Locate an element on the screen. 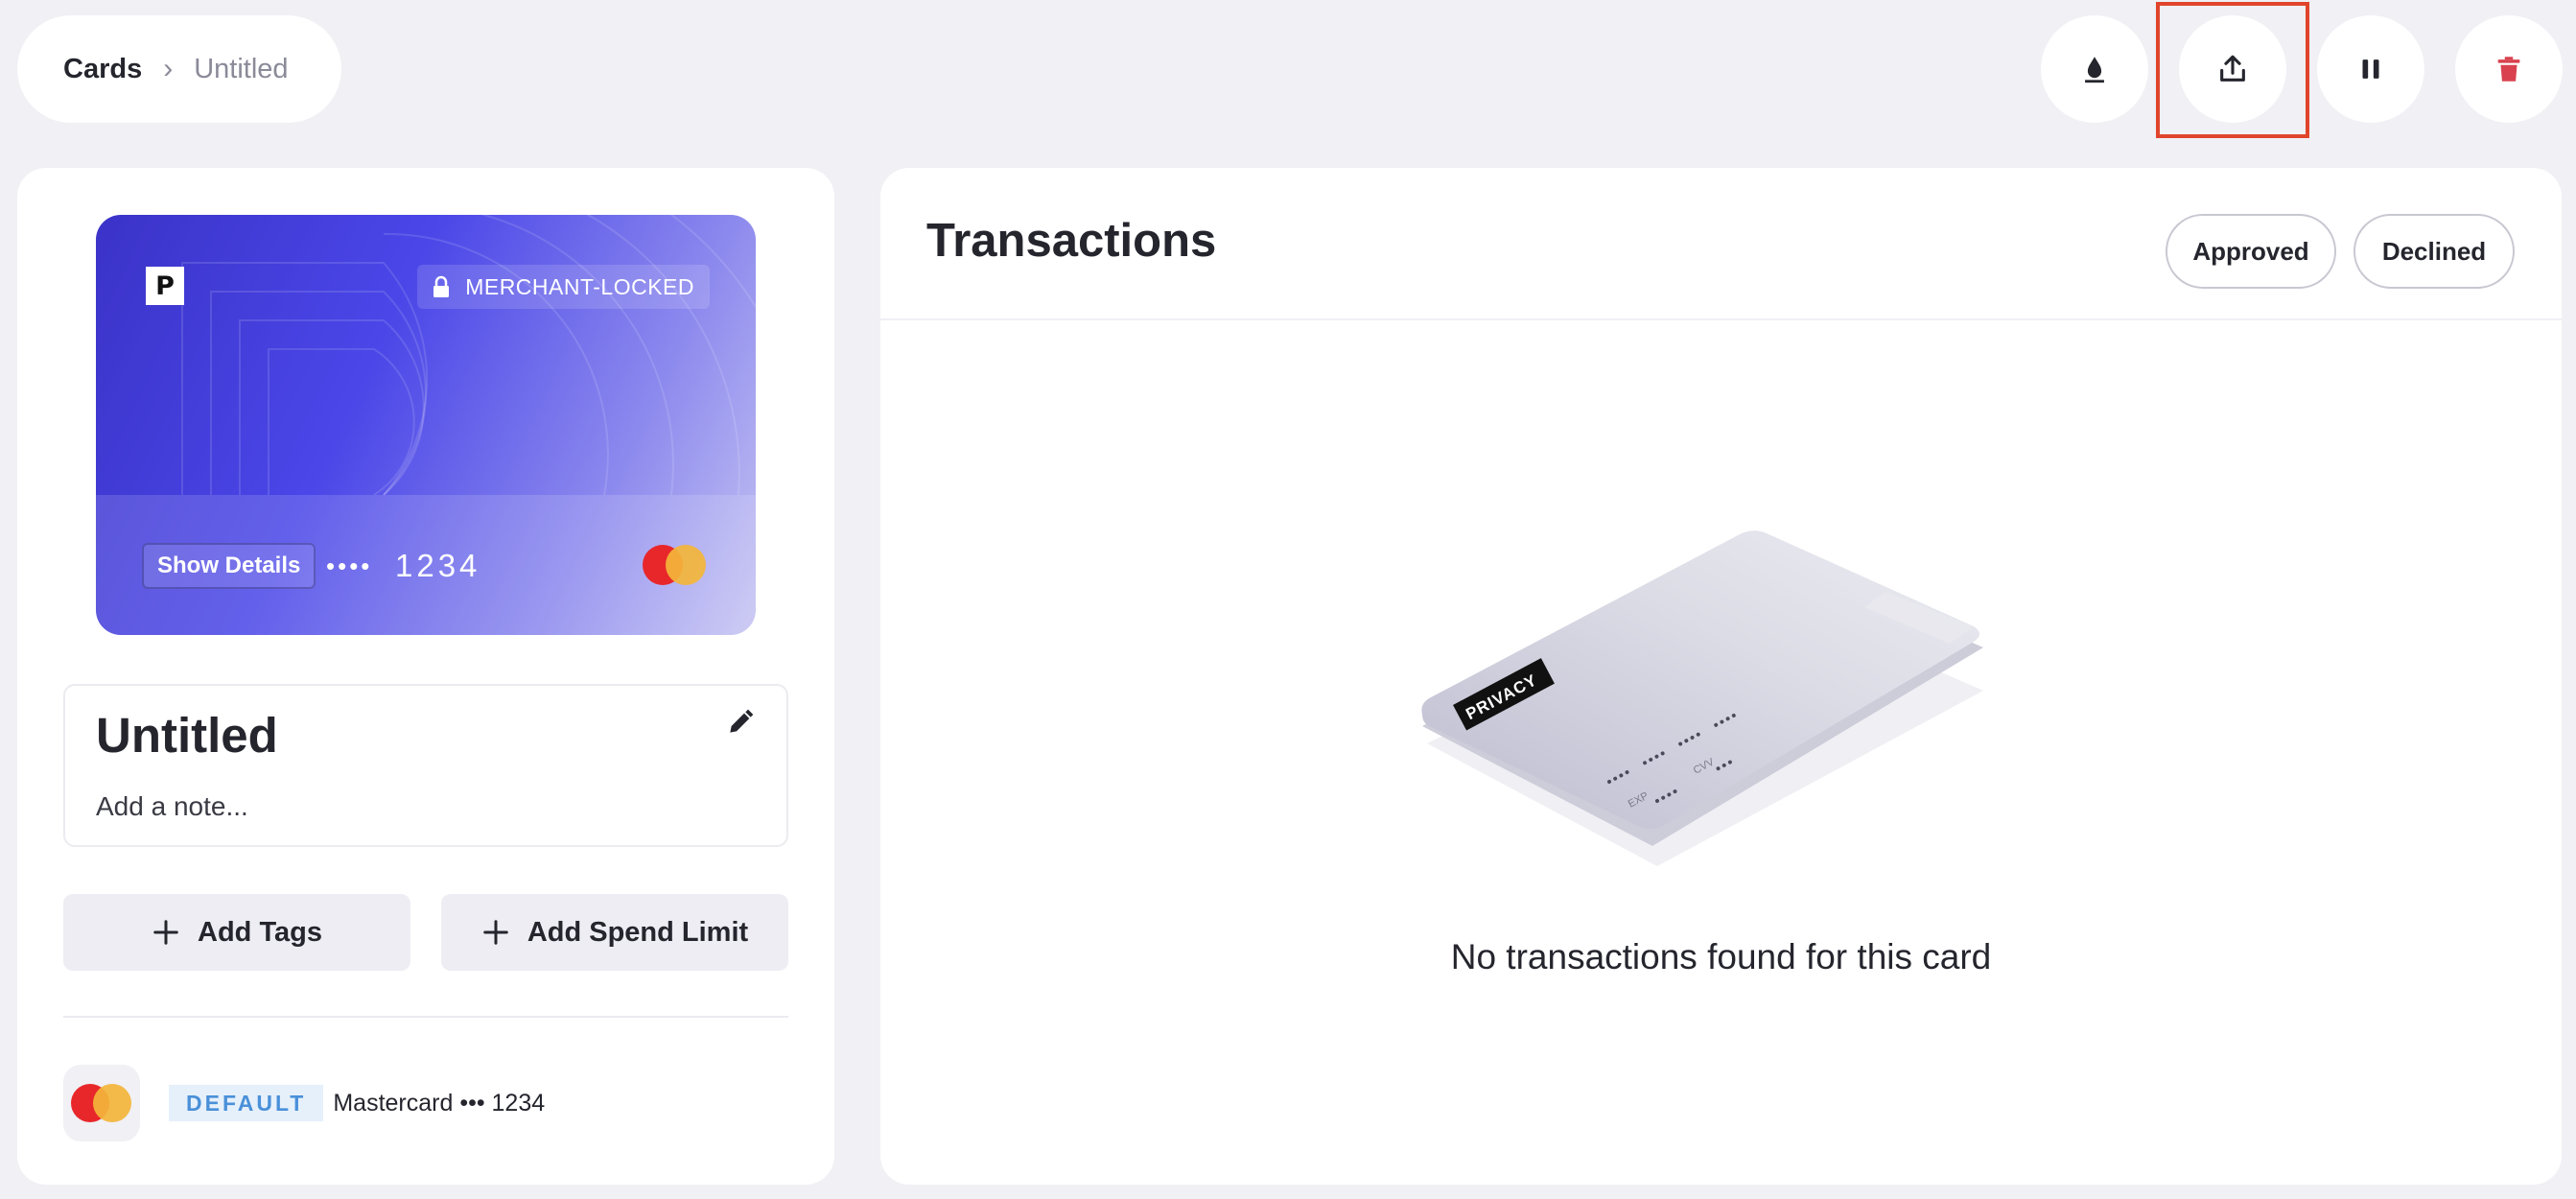  card-last4: 1234 is located at coordinates (438, 566).